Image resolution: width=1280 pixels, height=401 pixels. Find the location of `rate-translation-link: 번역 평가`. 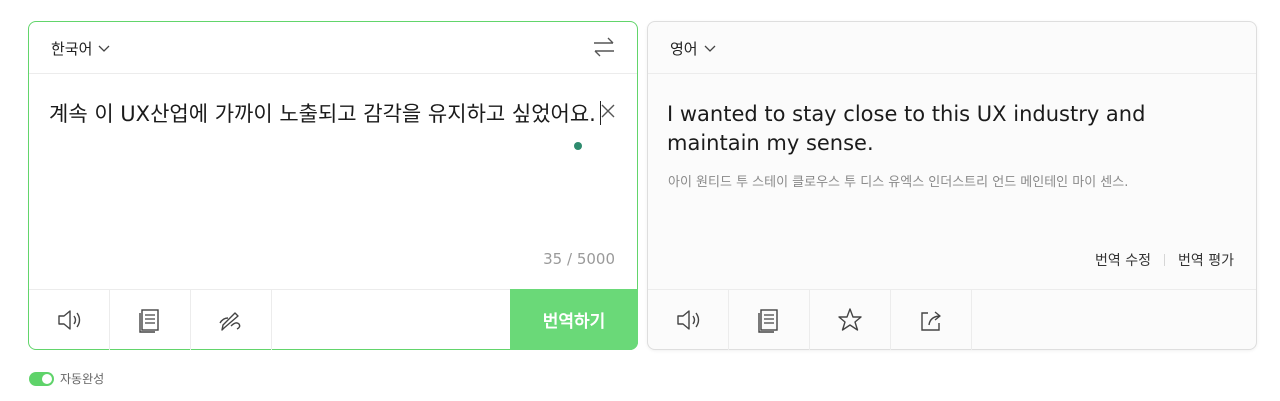

rate-translation-link: 번역 평가 is located at coordinates (1206, 260).